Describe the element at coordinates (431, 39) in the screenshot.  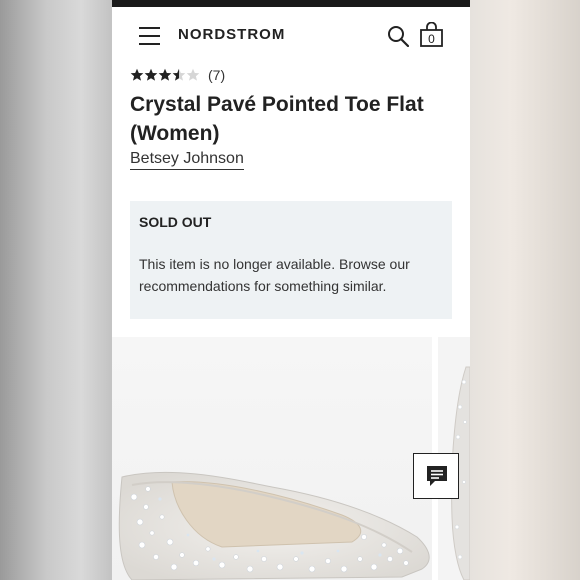
I see `bag-count-badge: 0` at that location.